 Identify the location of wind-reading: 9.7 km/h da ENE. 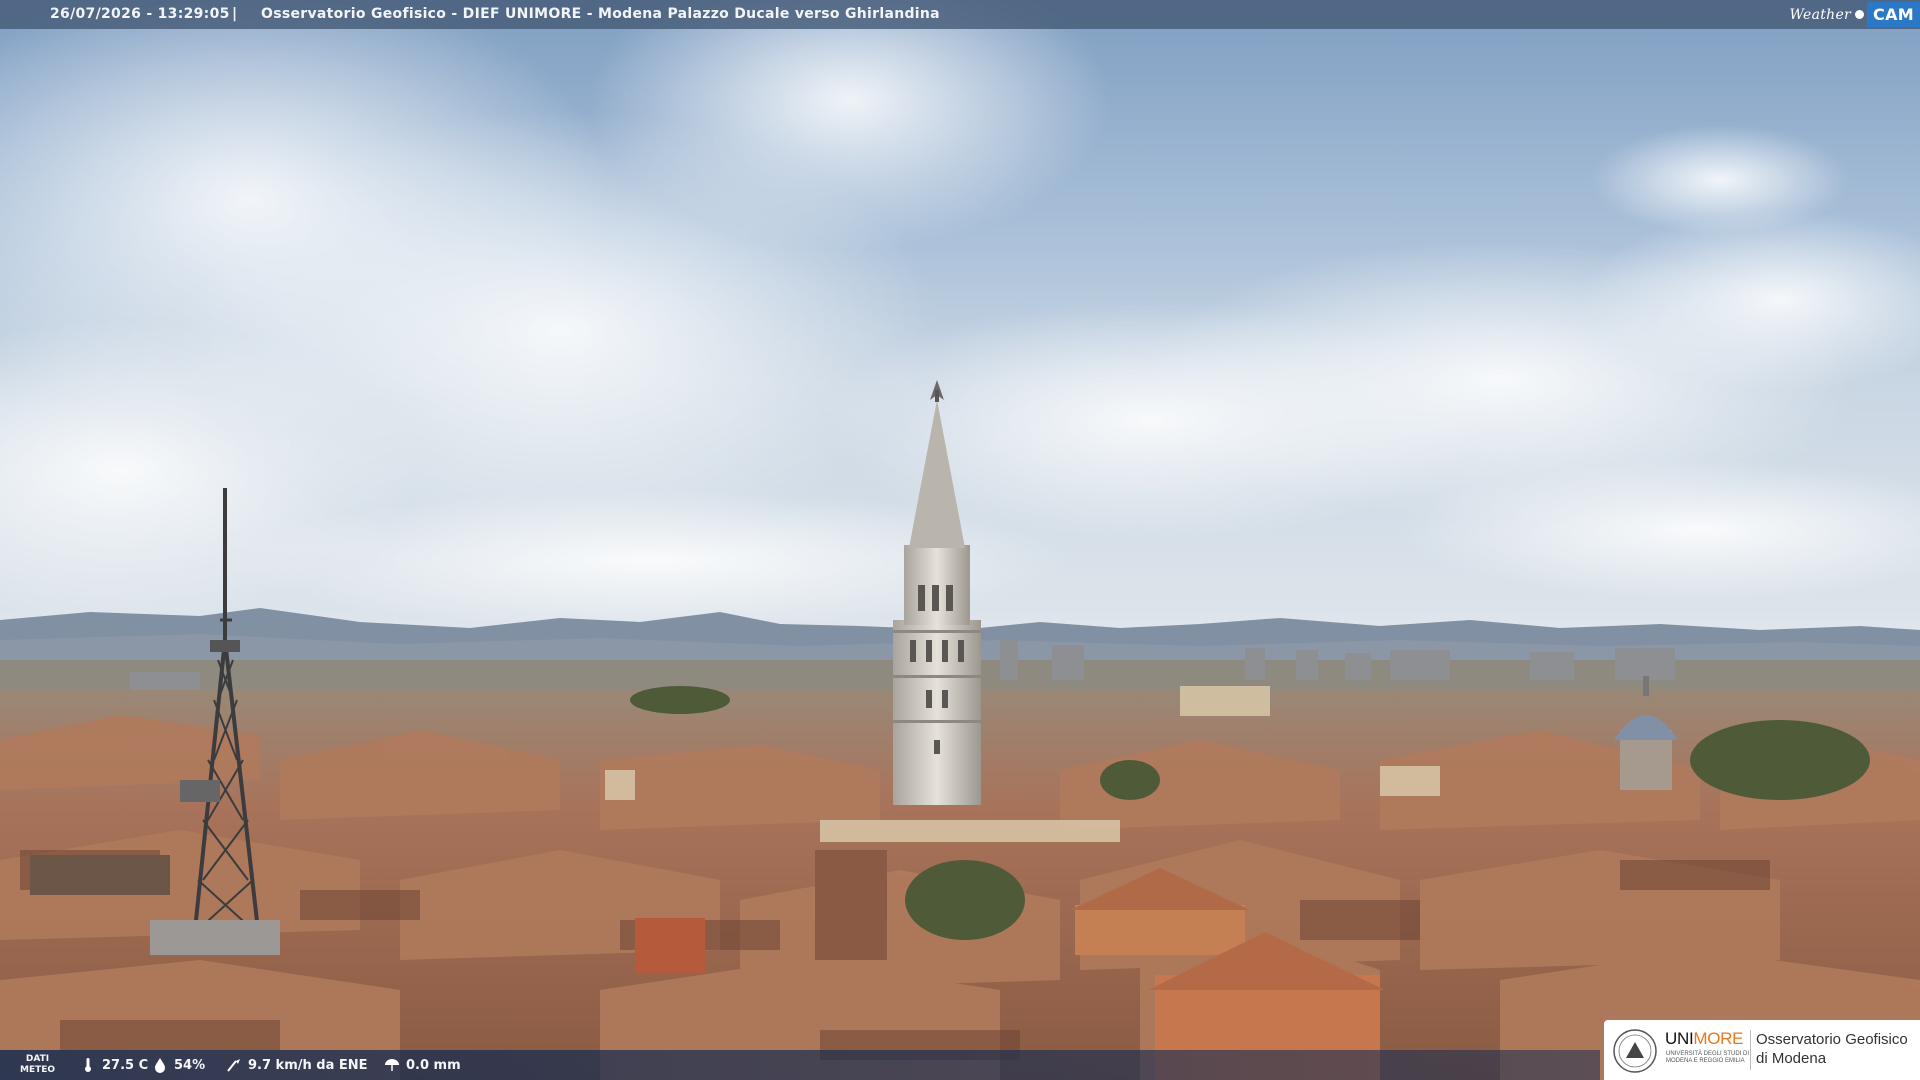
(297, 1065).